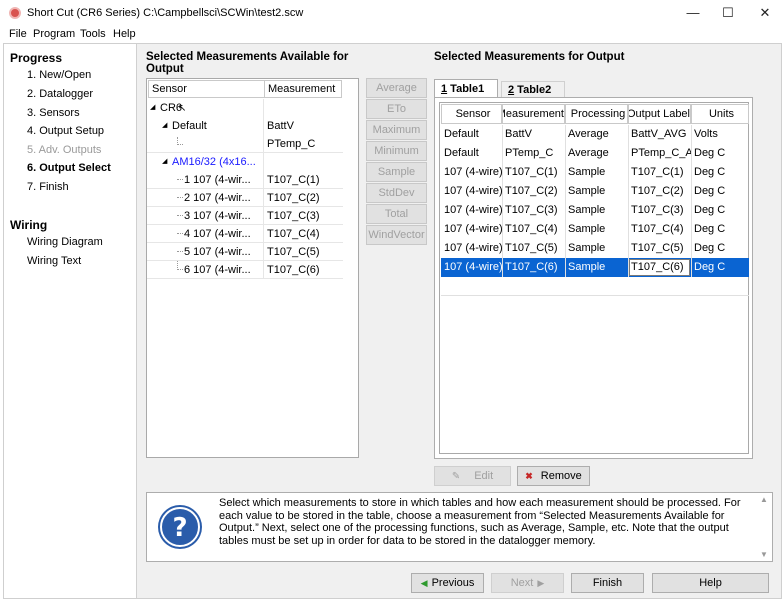 The width and height of the screenshot is (784, 601). I want to click on tab-table1: 1 Table1, so click(466, 88).